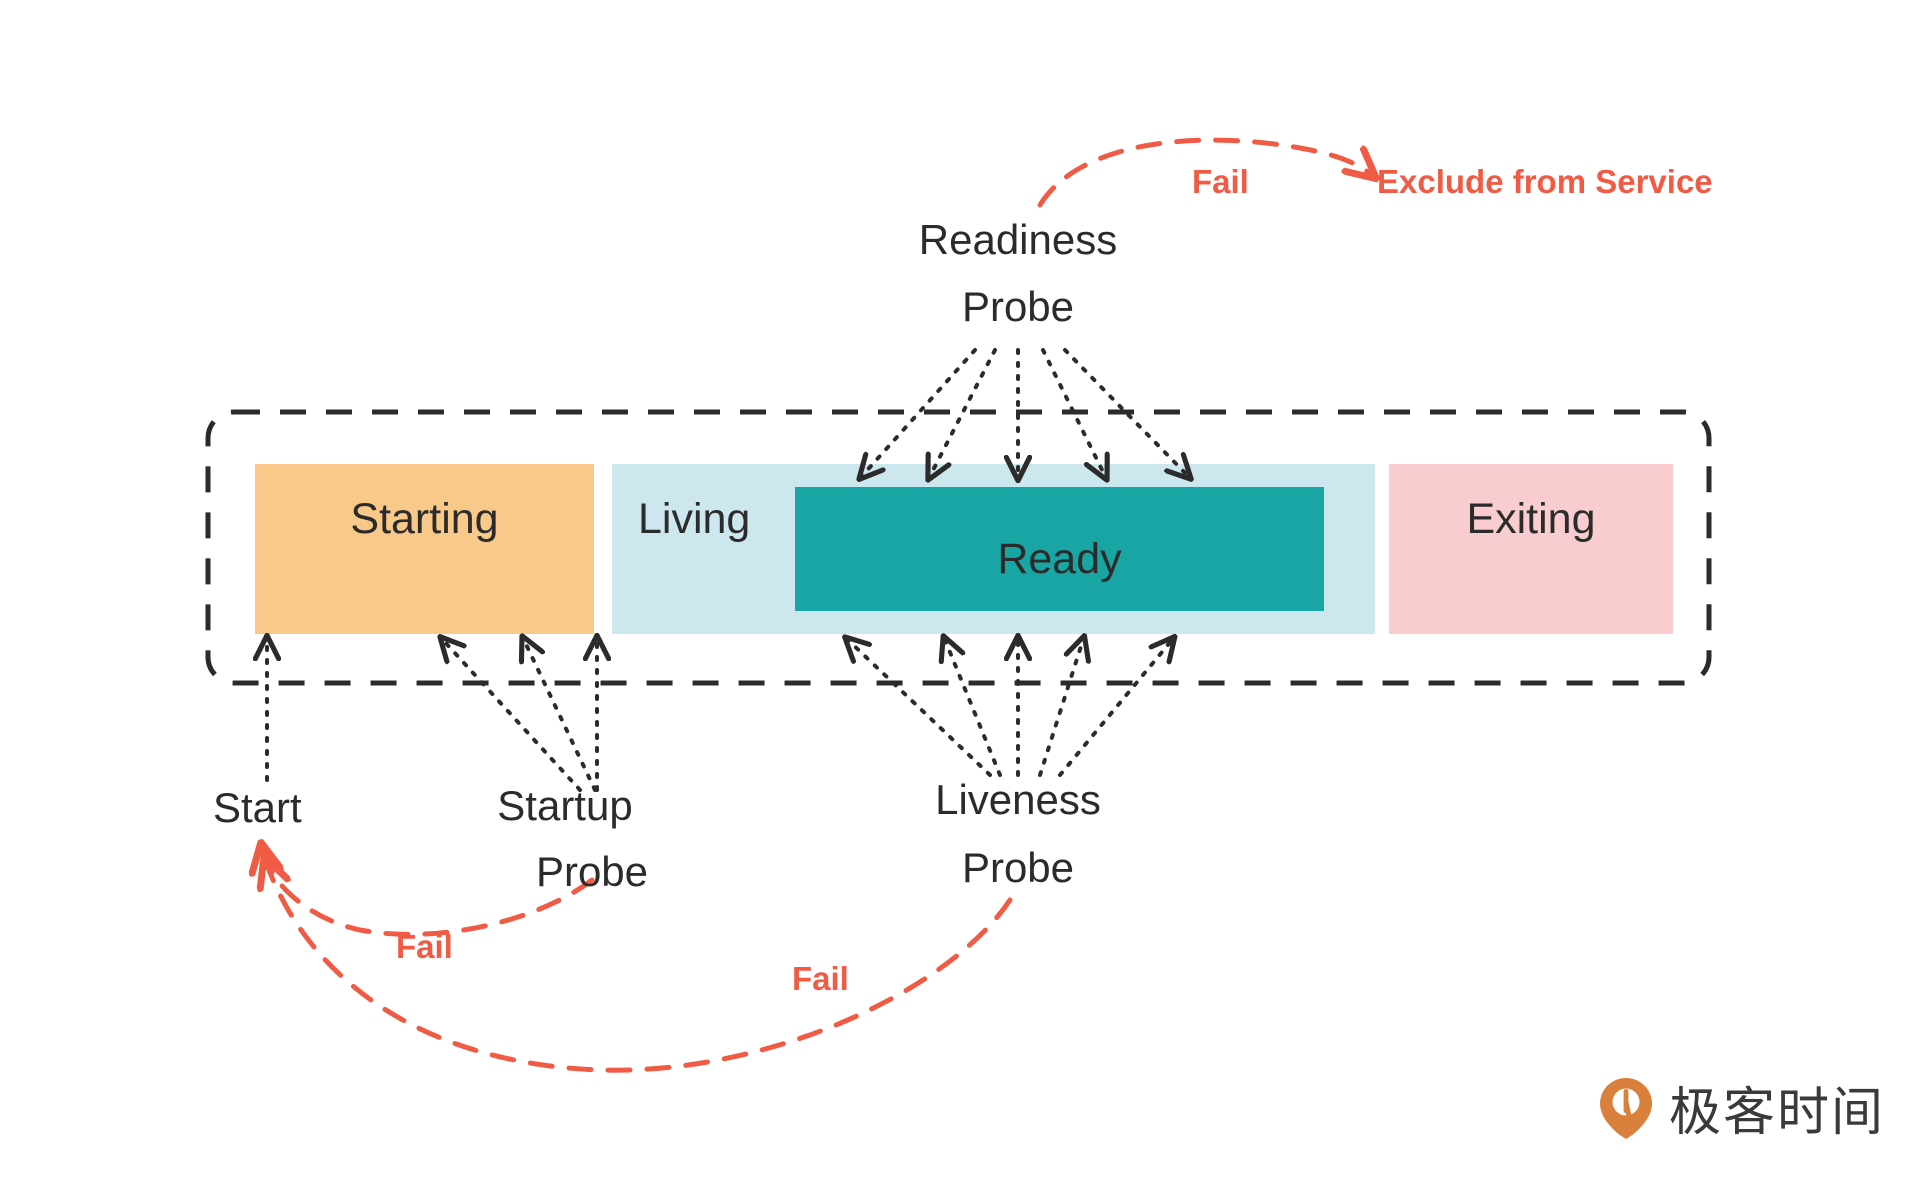 The height and width of the screenshot is (1200, 1920). What do you see at coordinates (592, 871) in the screenshot?
I see `startup-probe-label-line2: Probe` at bounding box center [592, 871].